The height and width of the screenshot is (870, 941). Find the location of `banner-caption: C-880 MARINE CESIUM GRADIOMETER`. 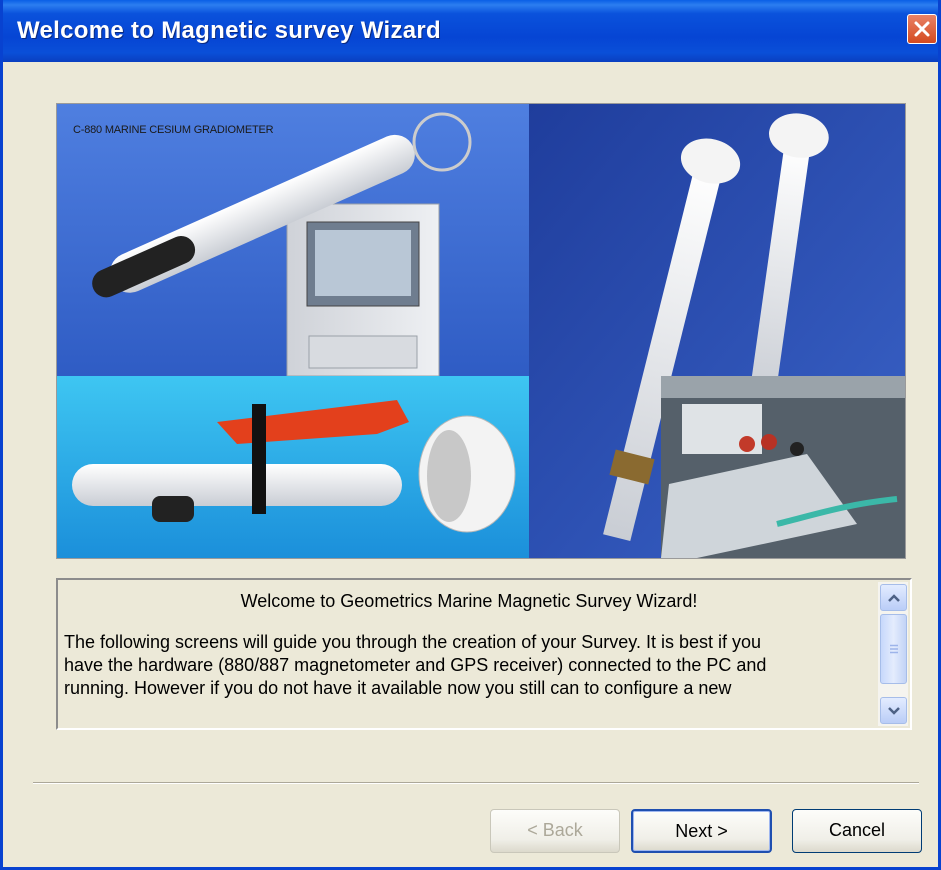

banner-caption: C-880 MARINE CESIUM GRADIOMETER is located at coordinates (173, 130).